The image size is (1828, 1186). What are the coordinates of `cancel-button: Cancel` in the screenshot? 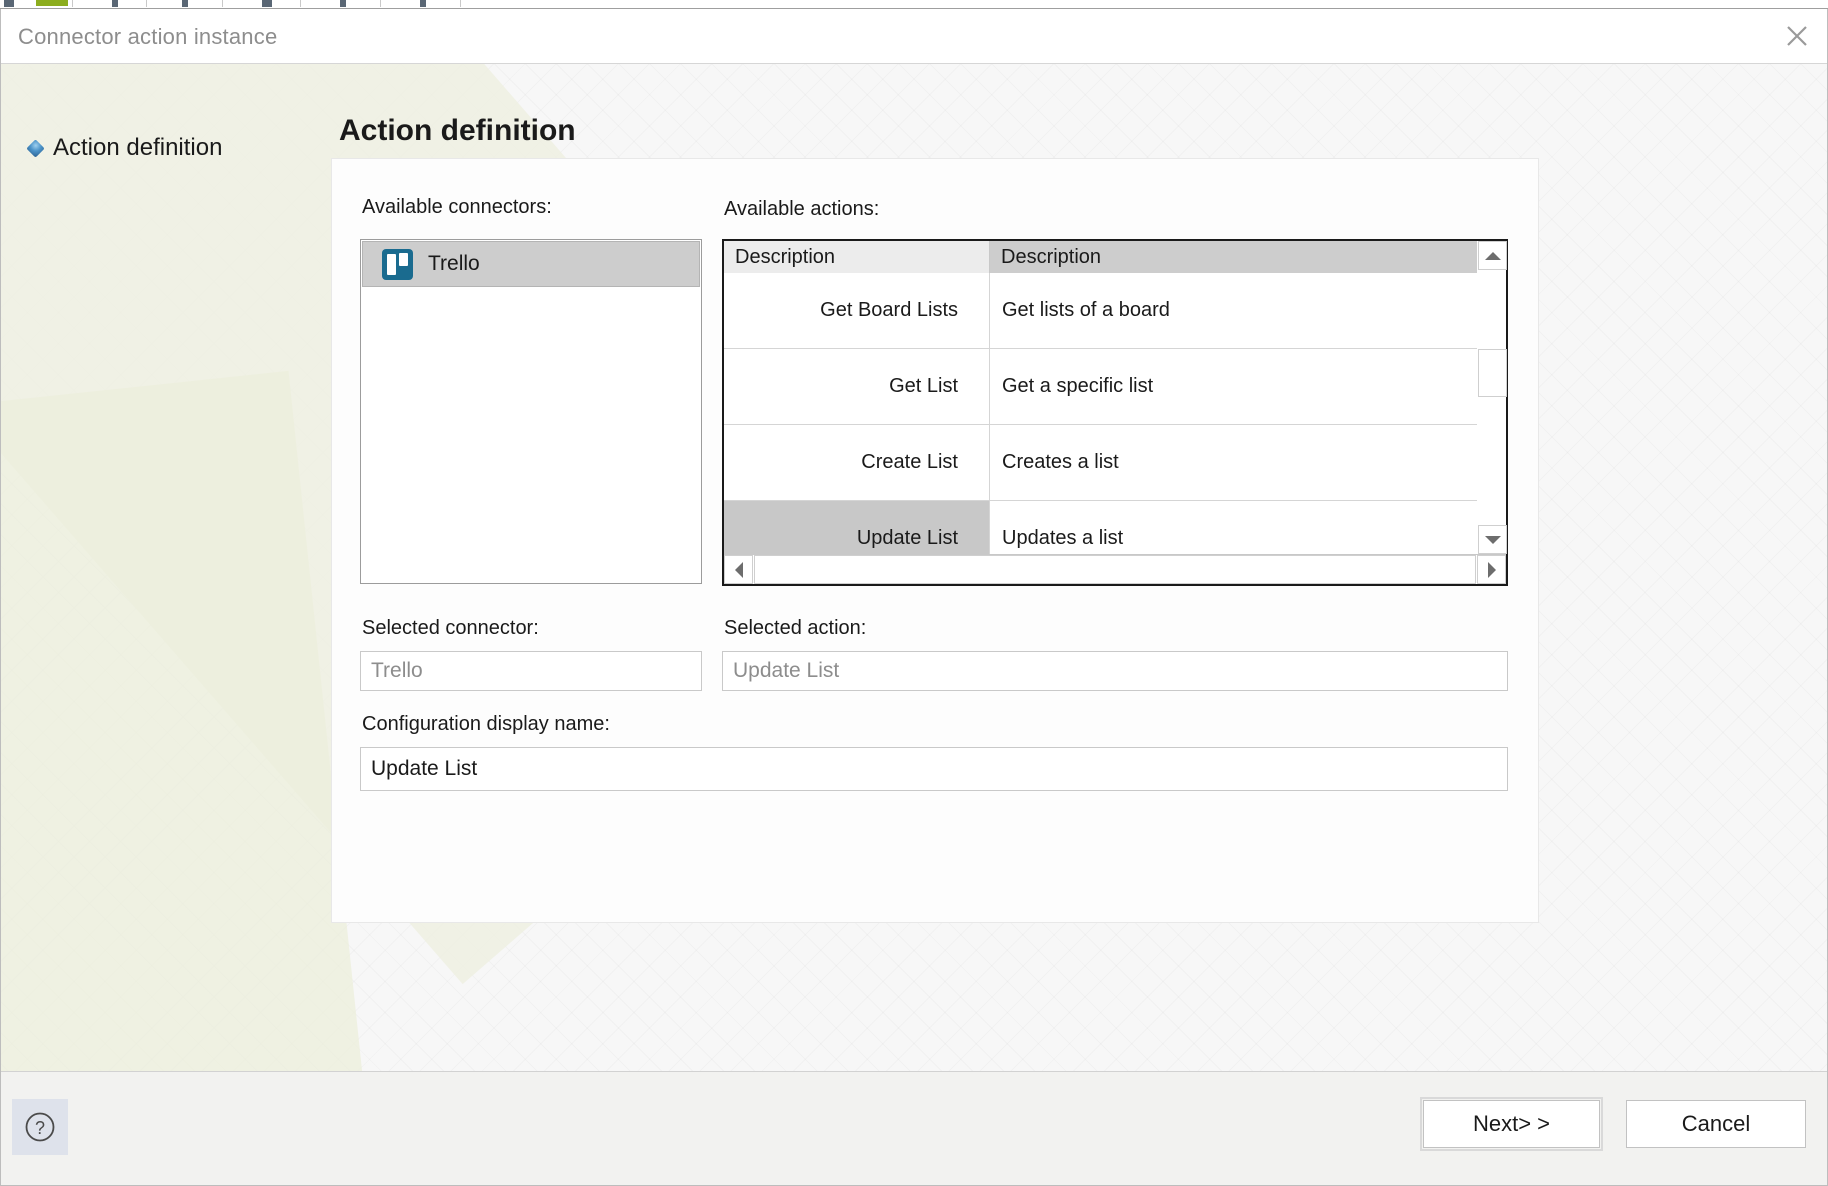 It's located at (1716, 1124).